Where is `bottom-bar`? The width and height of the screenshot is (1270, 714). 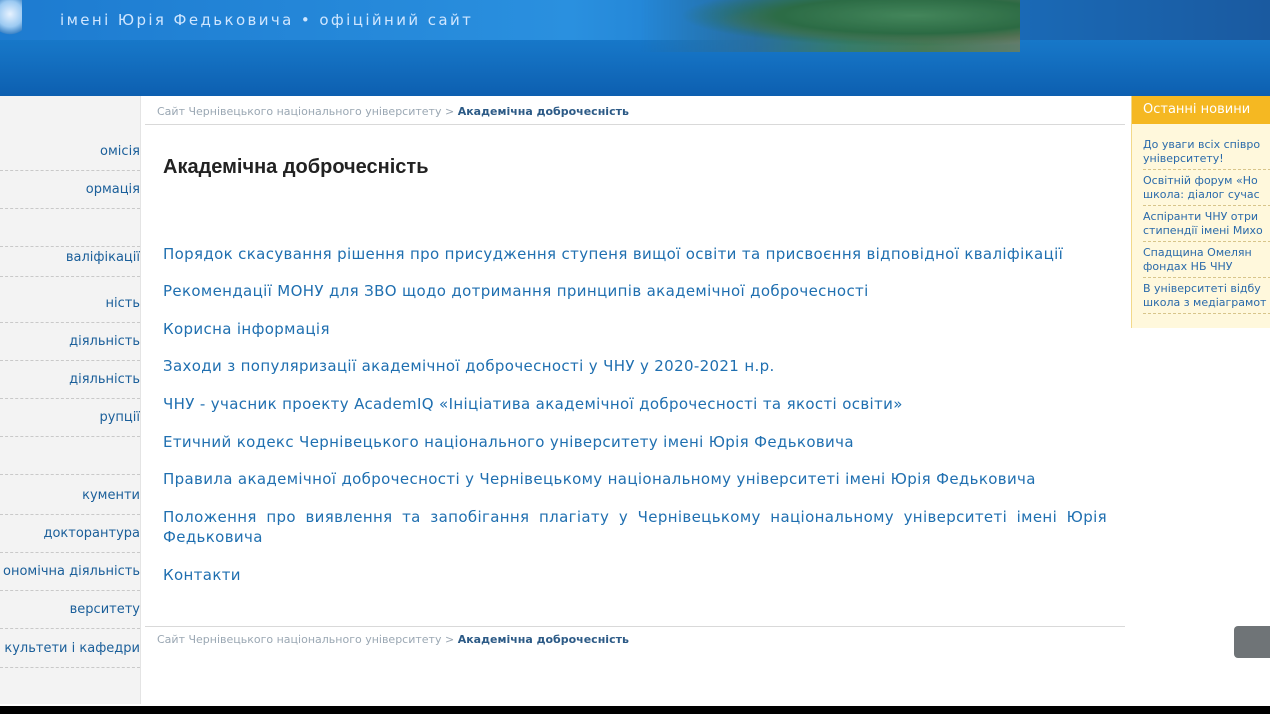
bottom-bar is located at coordinates (635, 710).